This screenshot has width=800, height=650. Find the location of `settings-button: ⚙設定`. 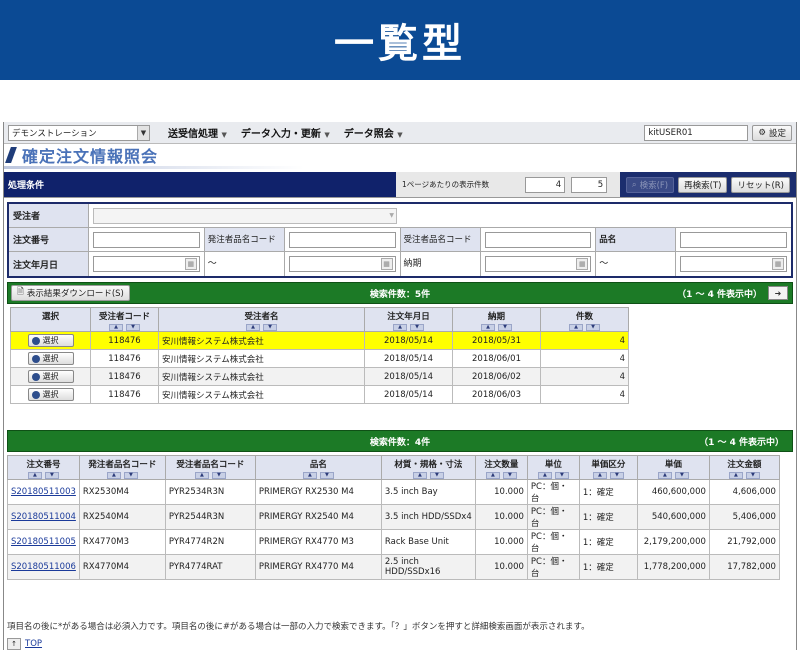

settings-button: ⚙設定 is located at coordinates (772, 133).